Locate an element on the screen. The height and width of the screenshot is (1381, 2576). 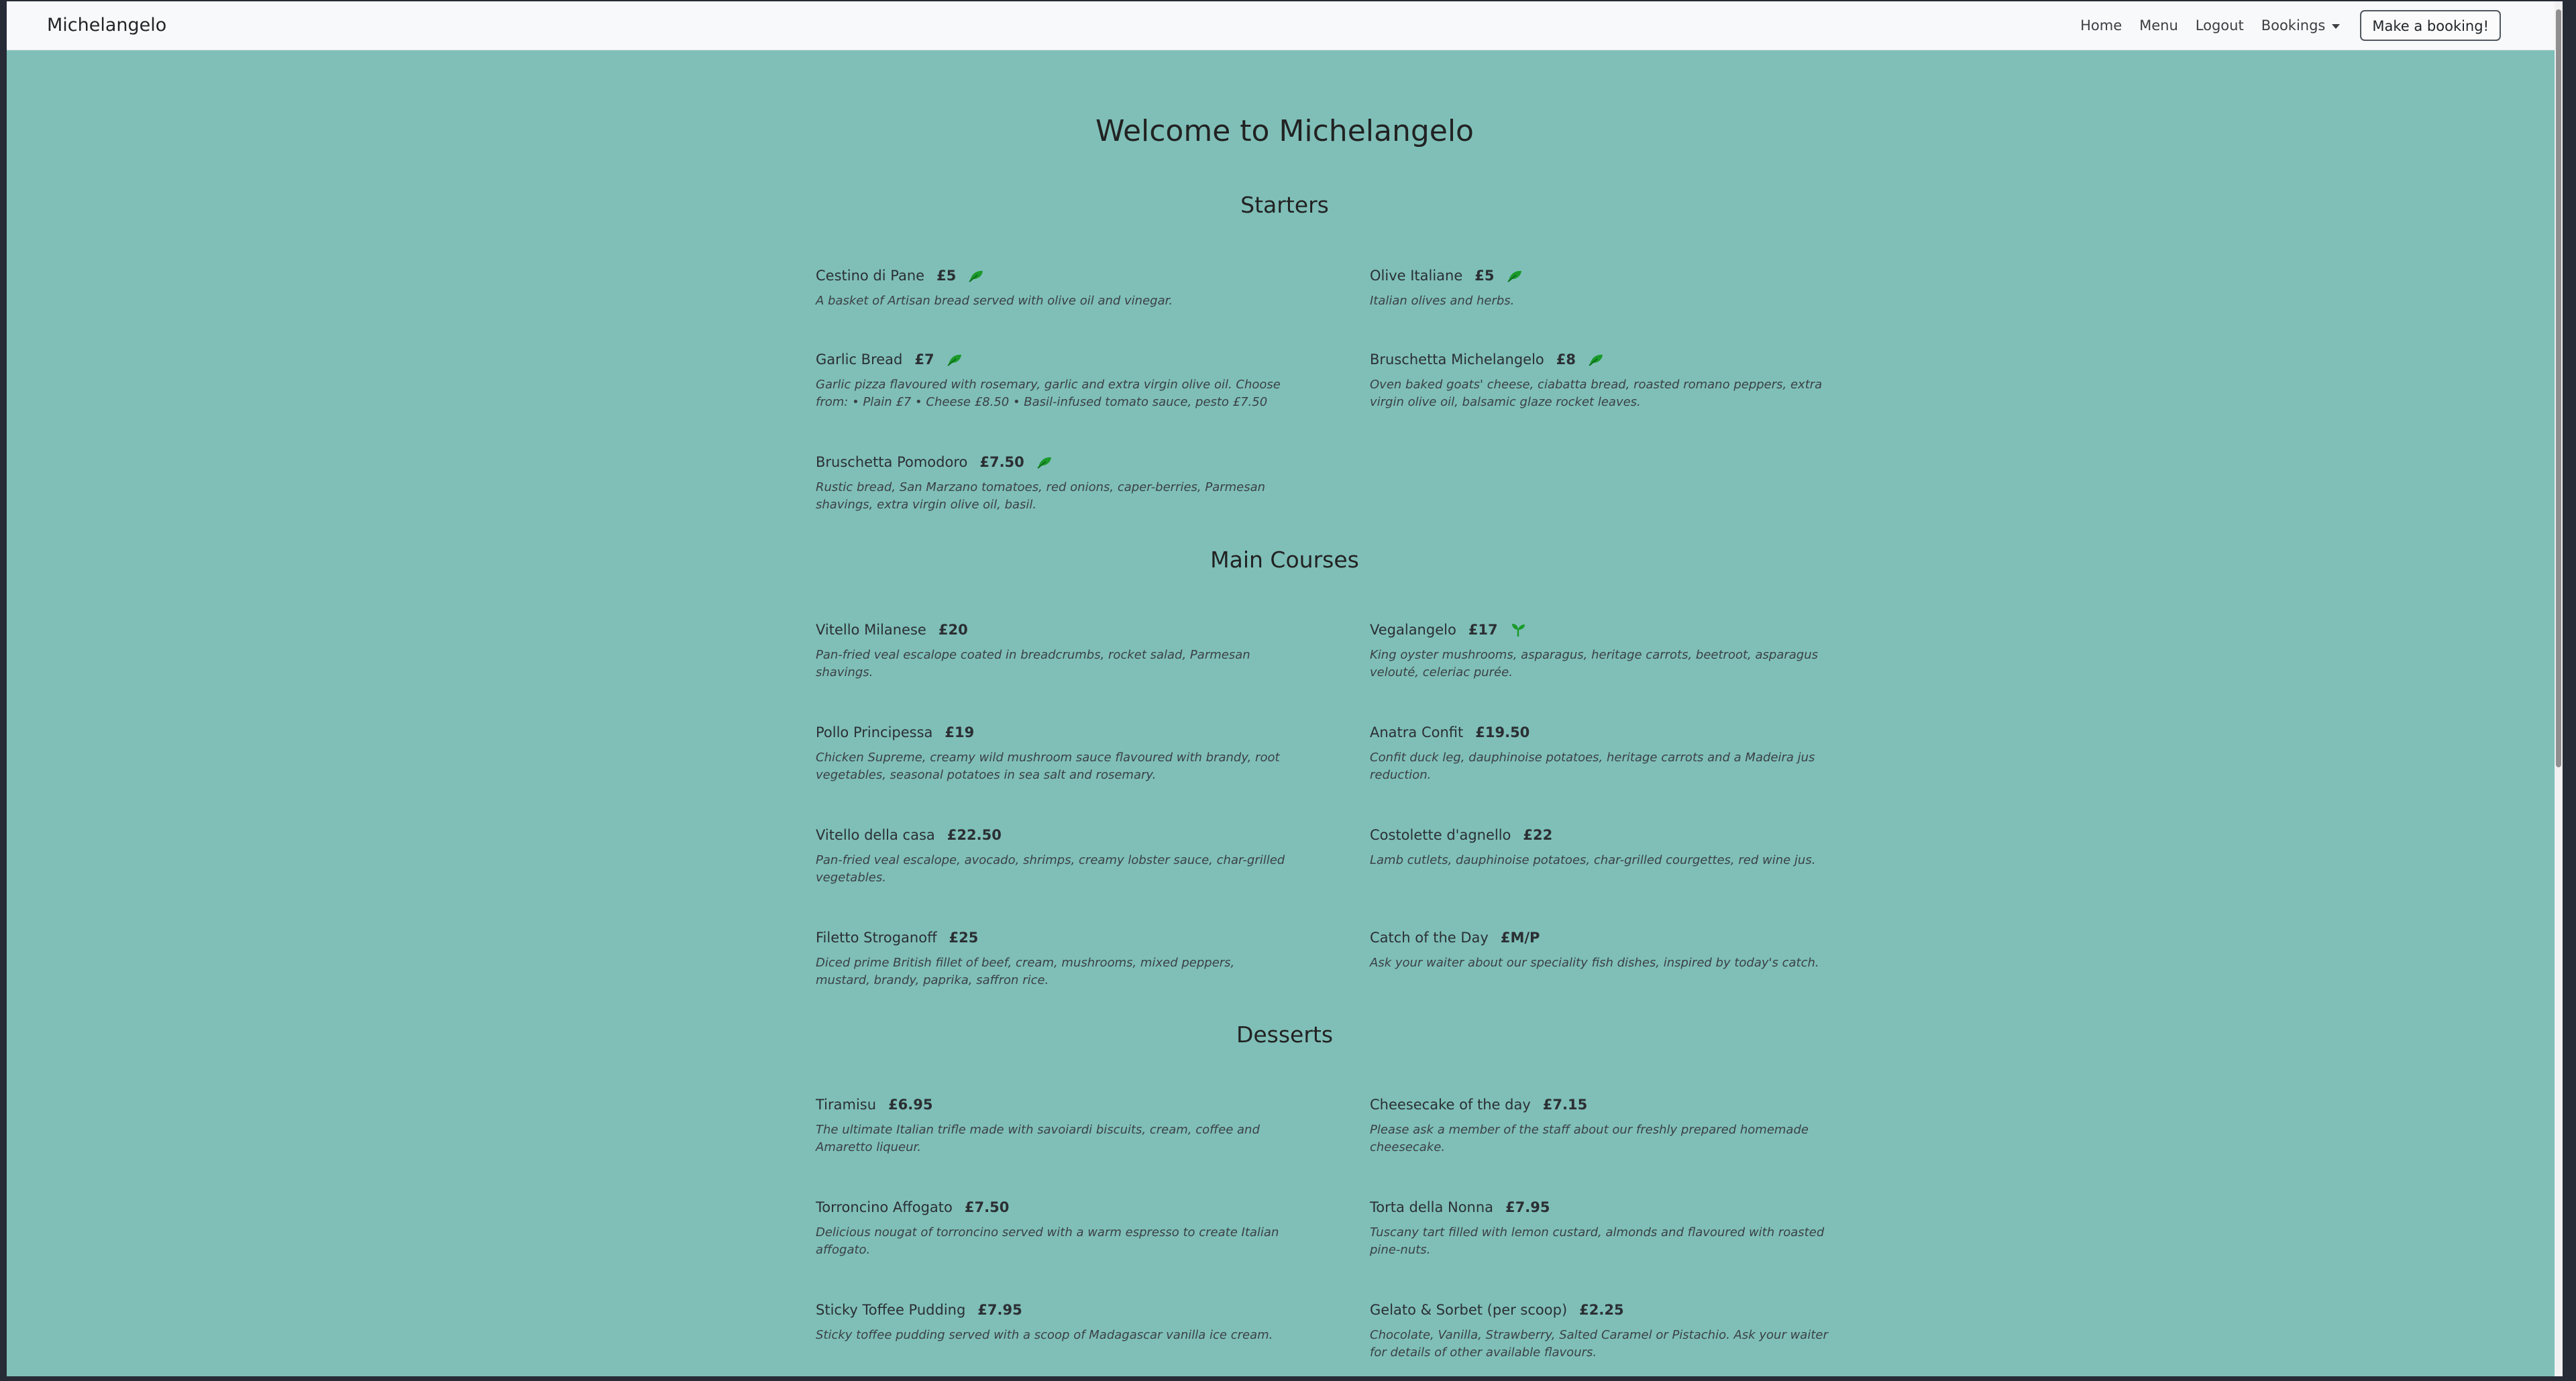
page-scrollbar is located at coordinates (2559, 688).